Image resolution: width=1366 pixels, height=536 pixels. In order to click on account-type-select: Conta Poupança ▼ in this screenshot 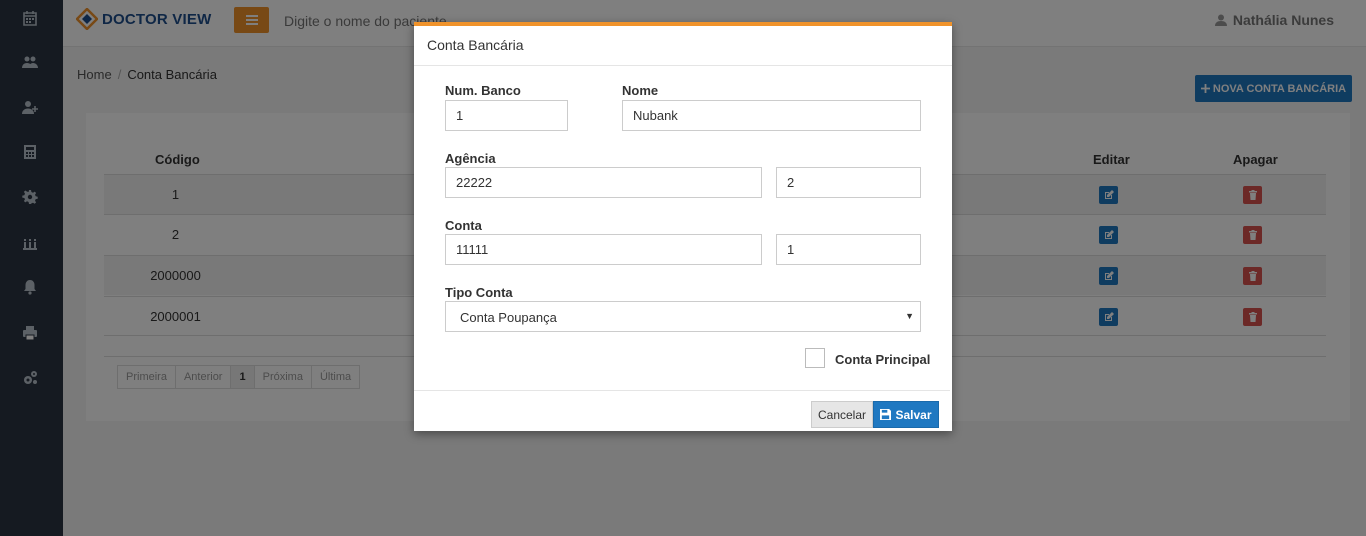, I will do `click(683, 316)`.